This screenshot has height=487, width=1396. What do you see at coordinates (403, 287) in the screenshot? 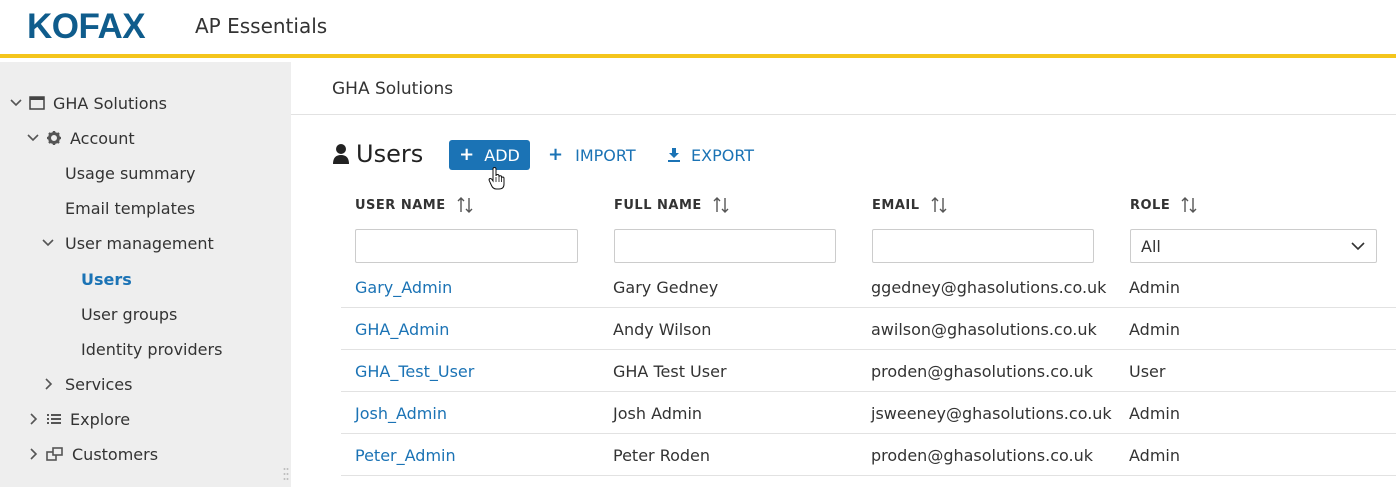
I see `user-name-link: Gary_Admin` at bounding box center [403, 287].